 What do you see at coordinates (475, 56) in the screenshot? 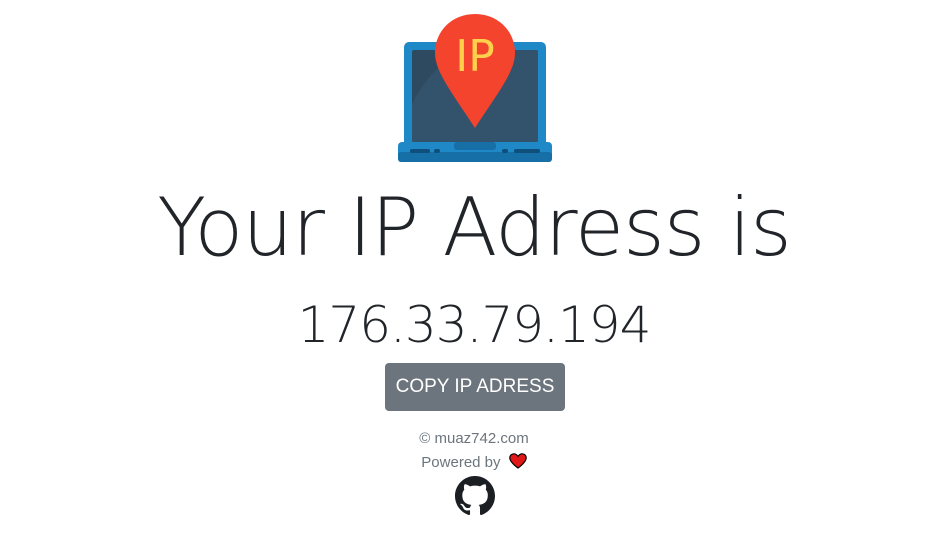
I see `logo-ip-text: IP` at bounding box center [475, 56].